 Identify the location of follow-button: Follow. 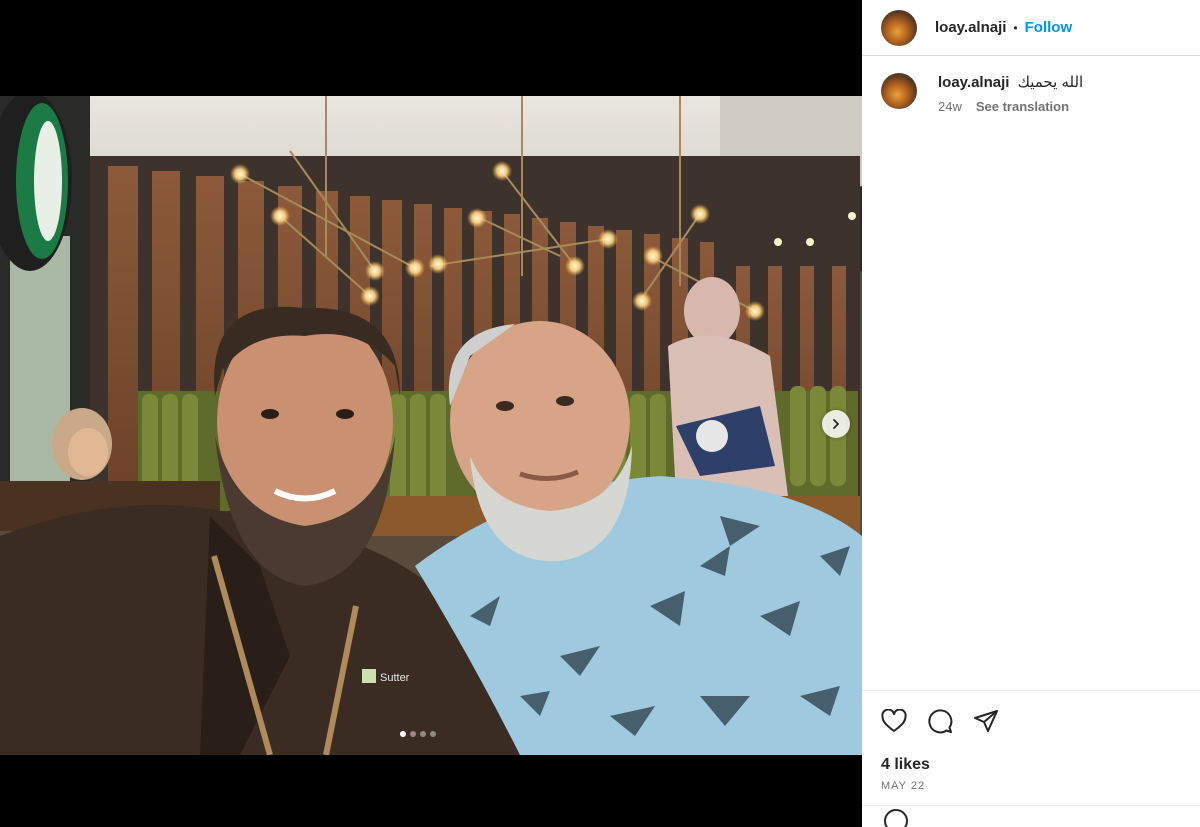
(1049, 27).